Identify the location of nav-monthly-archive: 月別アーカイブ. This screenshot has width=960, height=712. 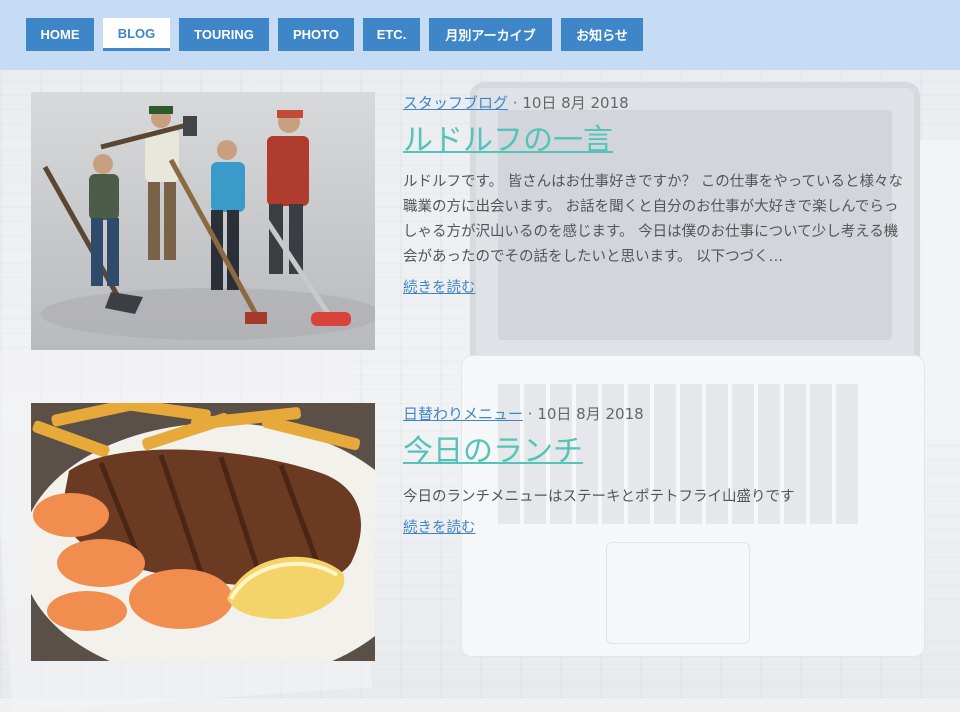
(490, 34).